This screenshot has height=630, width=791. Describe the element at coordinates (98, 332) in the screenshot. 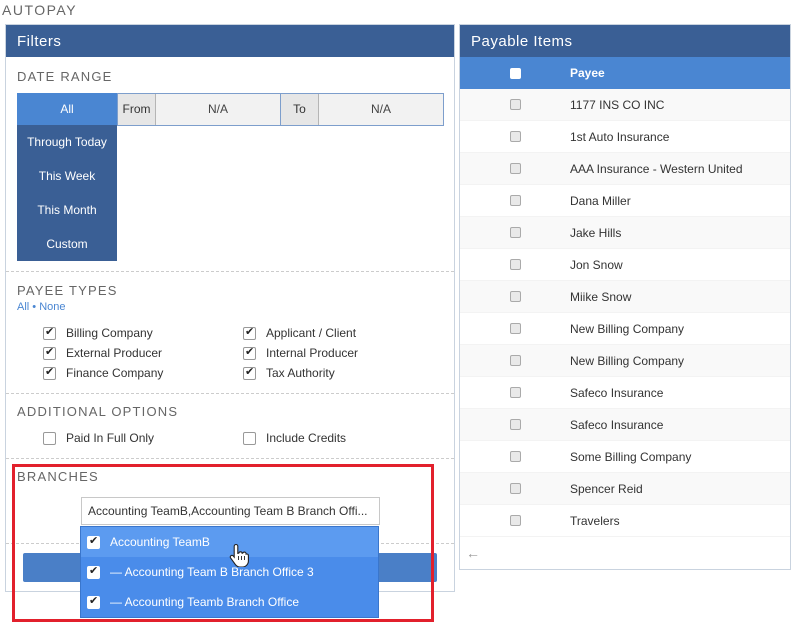

I see `payee-type-billing-company: Billing Company` at that location.